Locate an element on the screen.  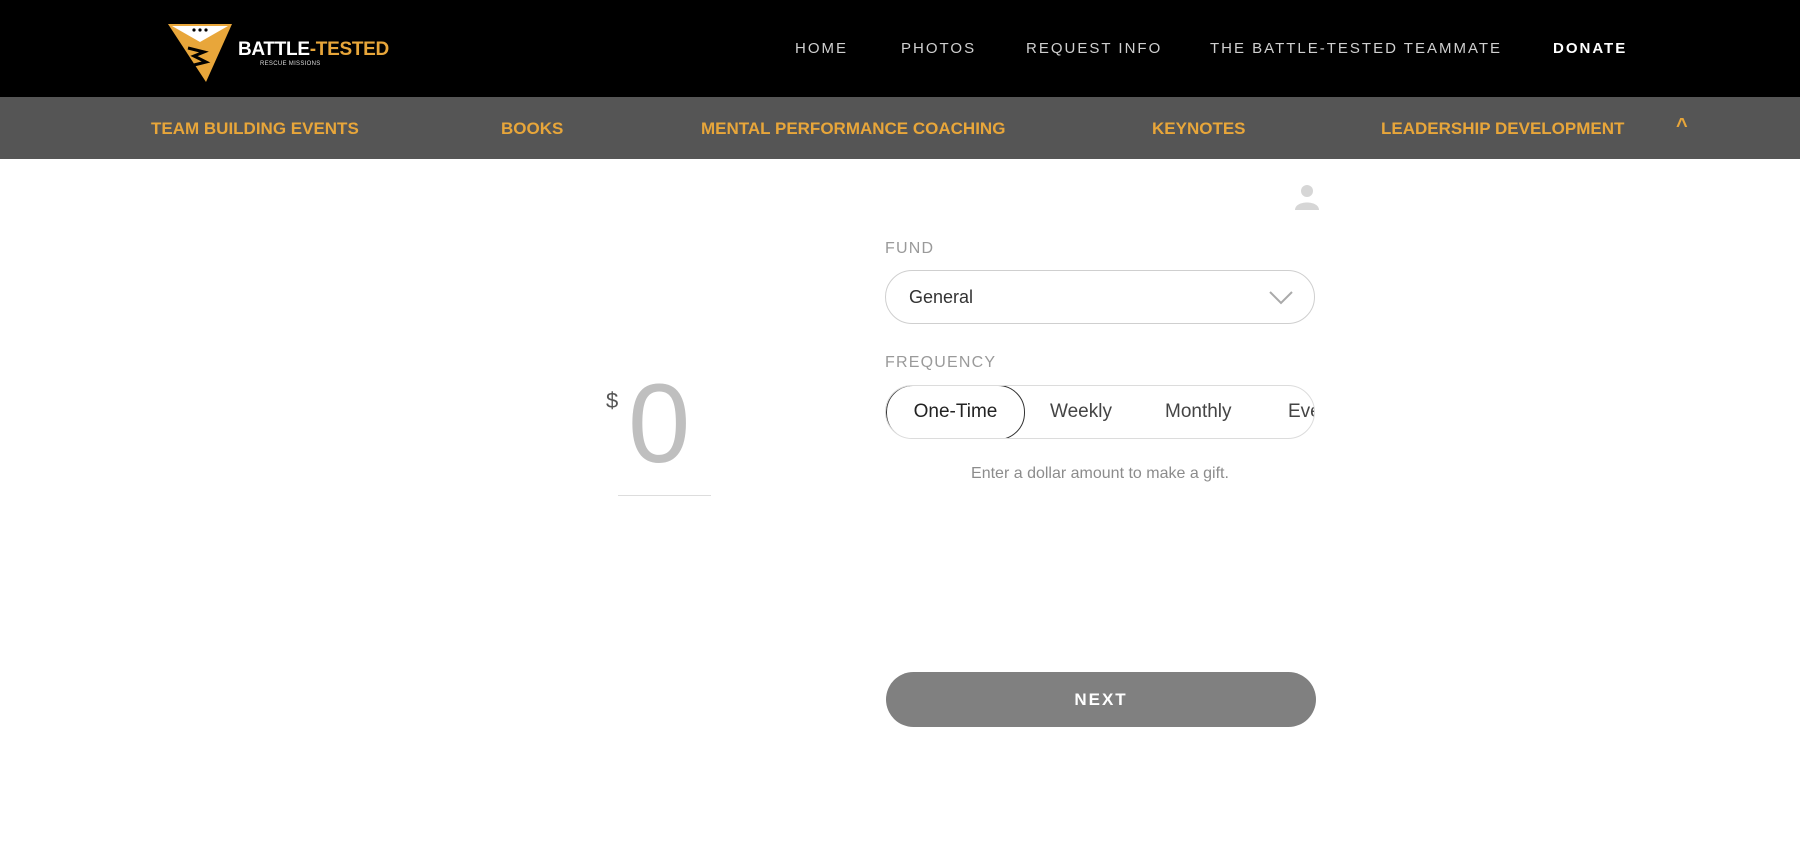
fund-label: FUND is located at coordinates (910, 248).